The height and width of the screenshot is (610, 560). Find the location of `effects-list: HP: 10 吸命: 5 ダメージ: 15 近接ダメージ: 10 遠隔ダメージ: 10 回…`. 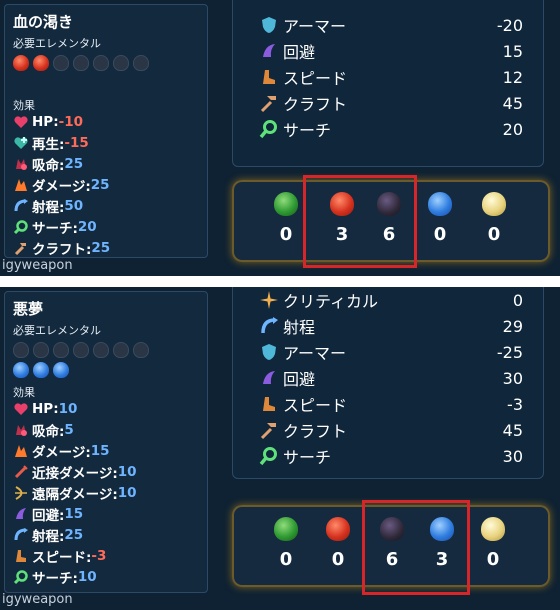

effects-list: HP: 10 吸命: 5 ダメージ: 15 近接ダメージ: 10 遠隔ダメージ: 10 回… is located at coordinates (75, 492).